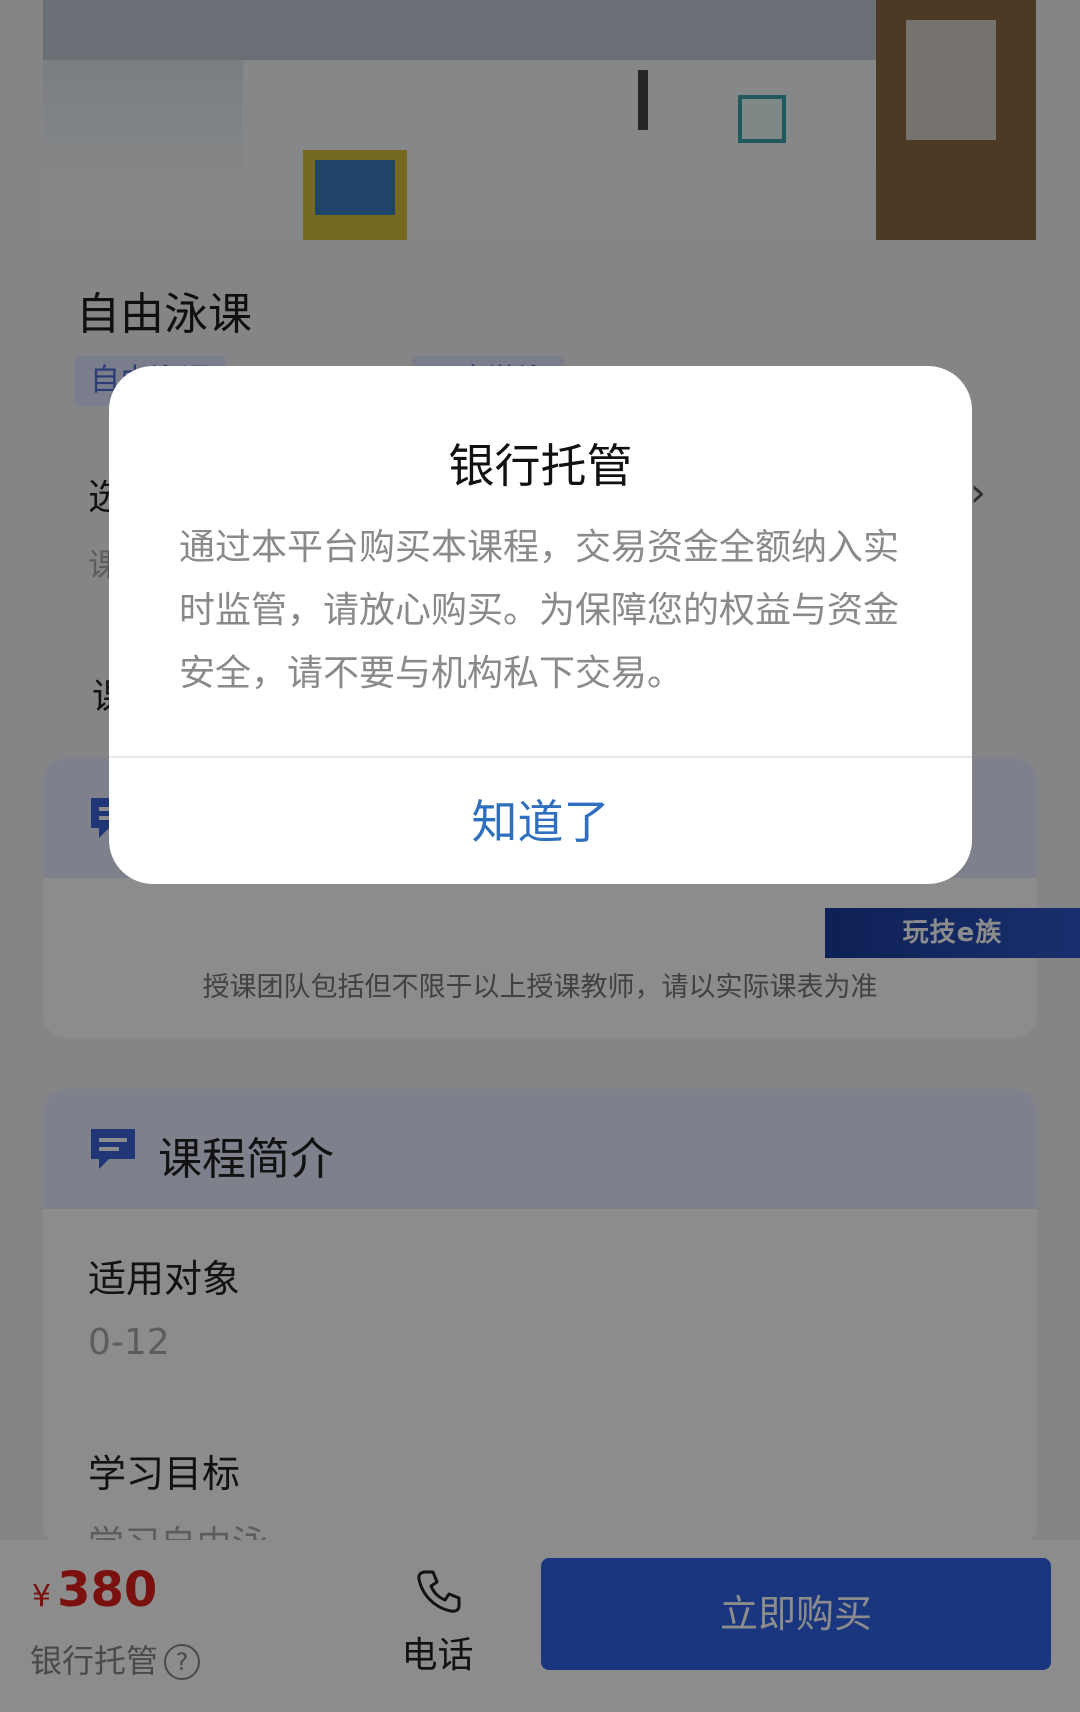 The image size is (1080, 1712). What do you see at coordinates (540, 821) in the screenshot?
I see `dialog-ok-button: 知道了` at bounding box center [540, 821].